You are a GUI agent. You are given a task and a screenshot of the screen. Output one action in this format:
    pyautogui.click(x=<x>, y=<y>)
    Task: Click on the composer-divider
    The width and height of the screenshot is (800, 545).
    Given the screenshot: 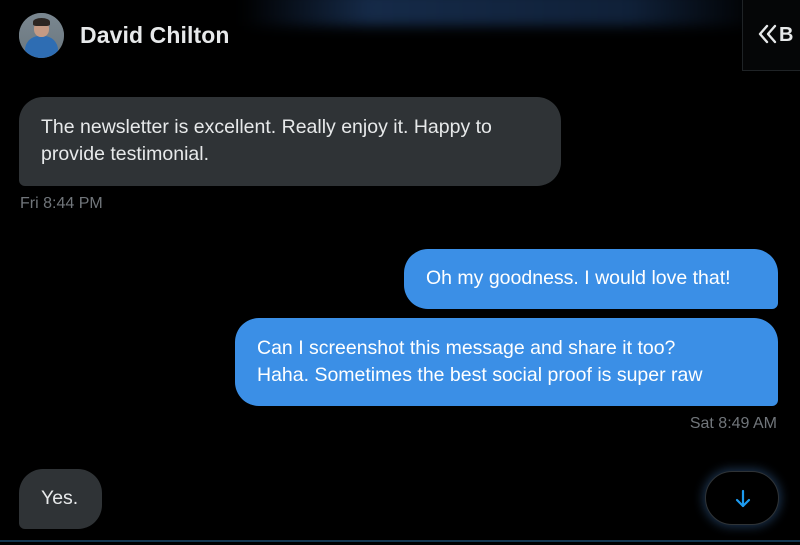 What is the action you would take?
    pyautogui.click(x=400, y=541)
    